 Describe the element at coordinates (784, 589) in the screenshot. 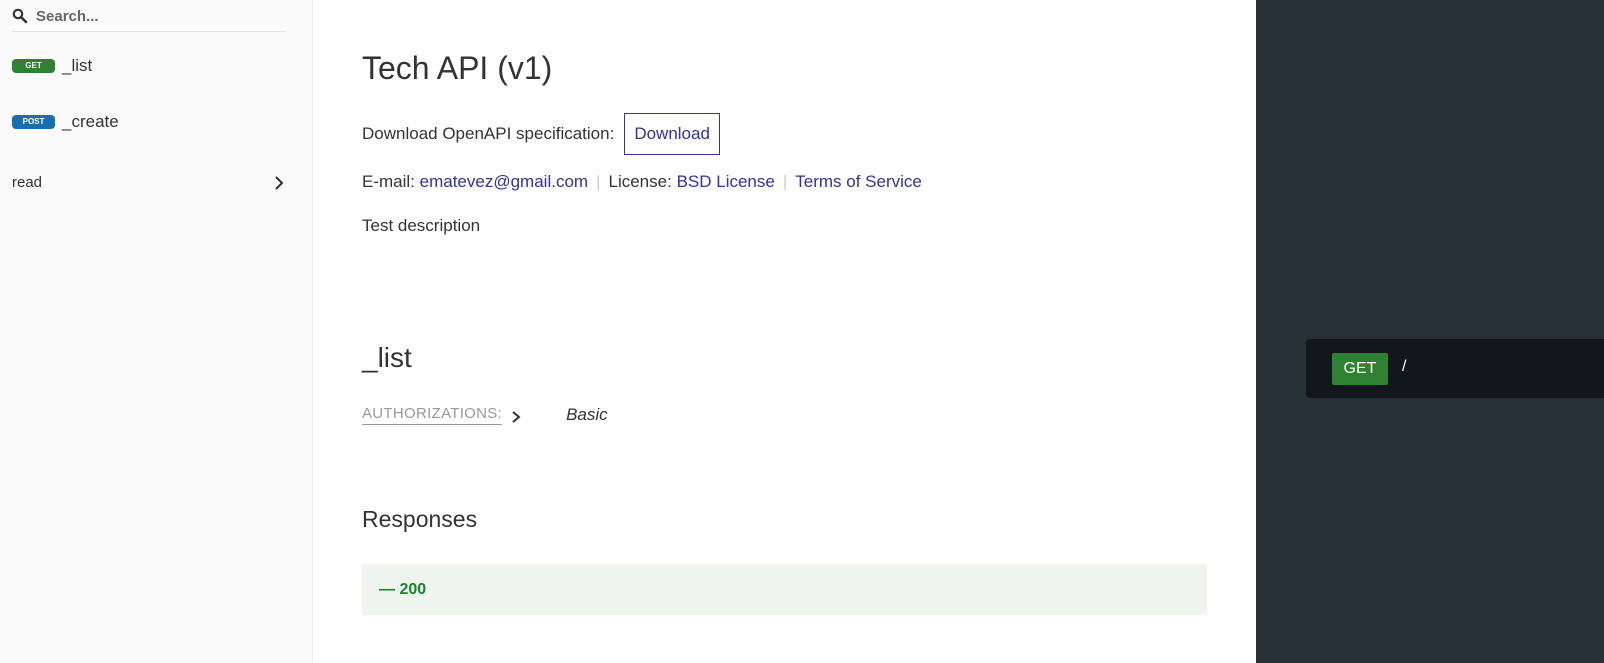

I see `response-200: — 200` at that location.